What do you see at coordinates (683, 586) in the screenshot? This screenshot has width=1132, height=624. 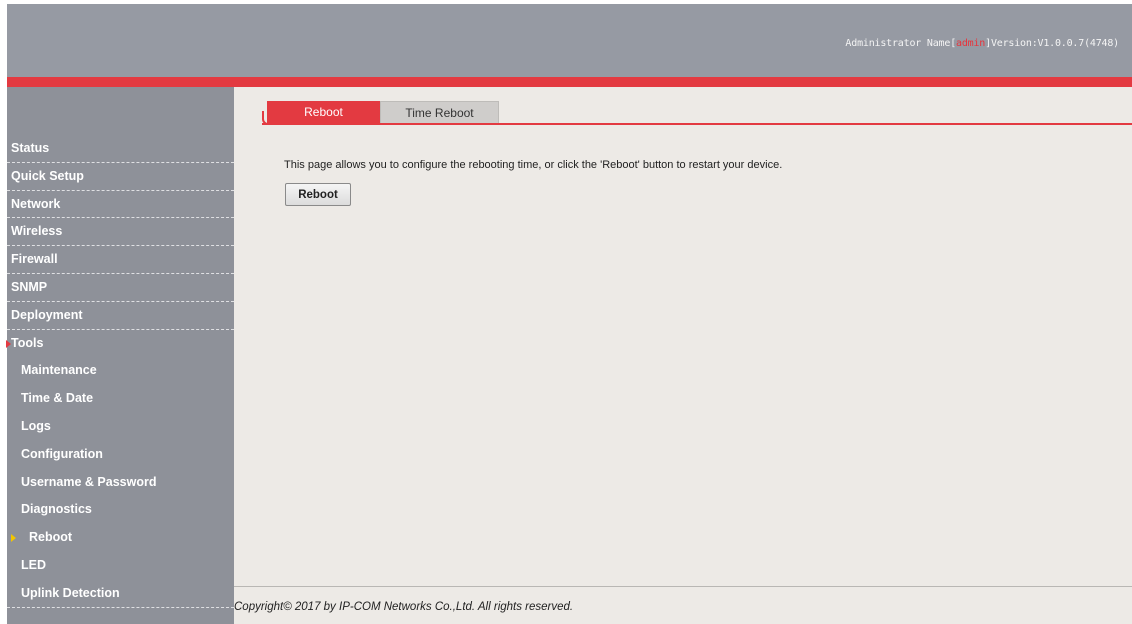 I see `footer-divider` at bounding box center [683, 586].